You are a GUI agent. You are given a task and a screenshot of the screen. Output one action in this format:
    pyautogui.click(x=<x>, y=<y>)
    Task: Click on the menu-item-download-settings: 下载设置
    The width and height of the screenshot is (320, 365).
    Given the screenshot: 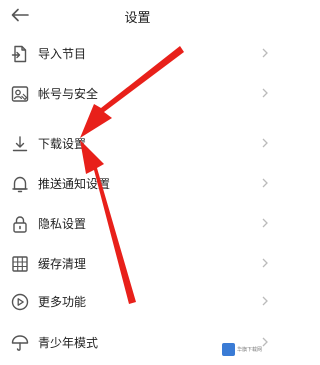 What is the action you would take?
    pyautogui.click(x=137, y=143)
    